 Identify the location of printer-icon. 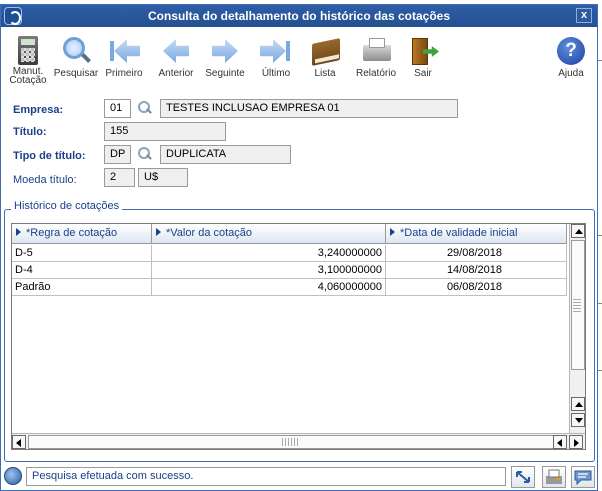
(376, 51).